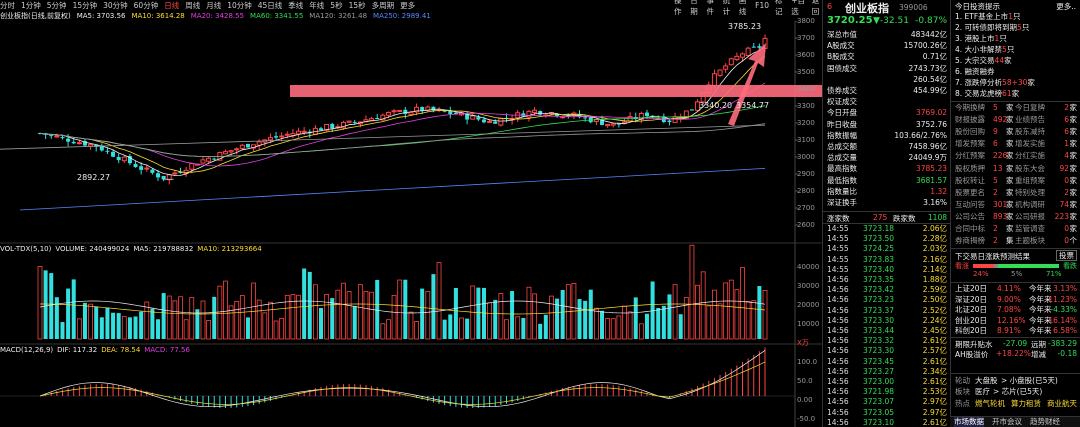 This screenshot has height=427, width=1080. Describe the element at coordinates (1015, 132) in the screenshot. I see `event-stat-row: 股份回购 9 家股东减持 6 家` at that location.